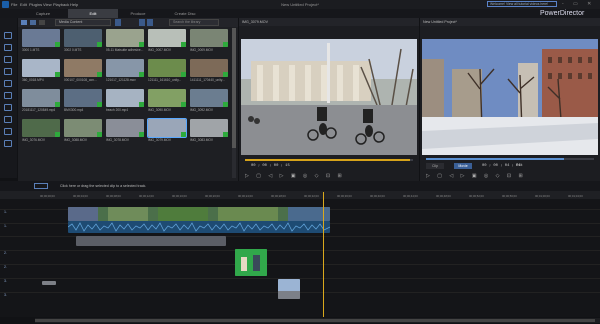 The image size is (600, 324). I want to click on main-audio-clip, so click(199, 227).